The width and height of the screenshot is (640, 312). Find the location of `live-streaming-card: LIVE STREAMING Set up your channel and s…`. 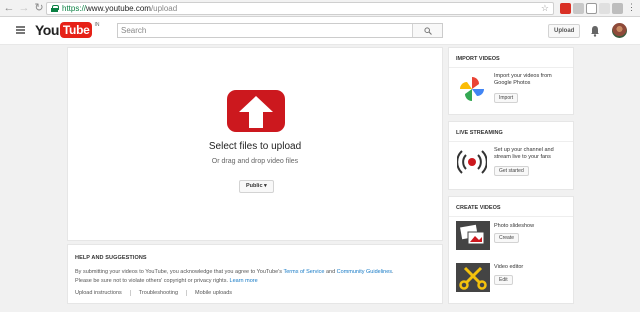

live-streaming-card: LIVE STREAMING Set up your channel and s… is located at coordinates (511, 155).